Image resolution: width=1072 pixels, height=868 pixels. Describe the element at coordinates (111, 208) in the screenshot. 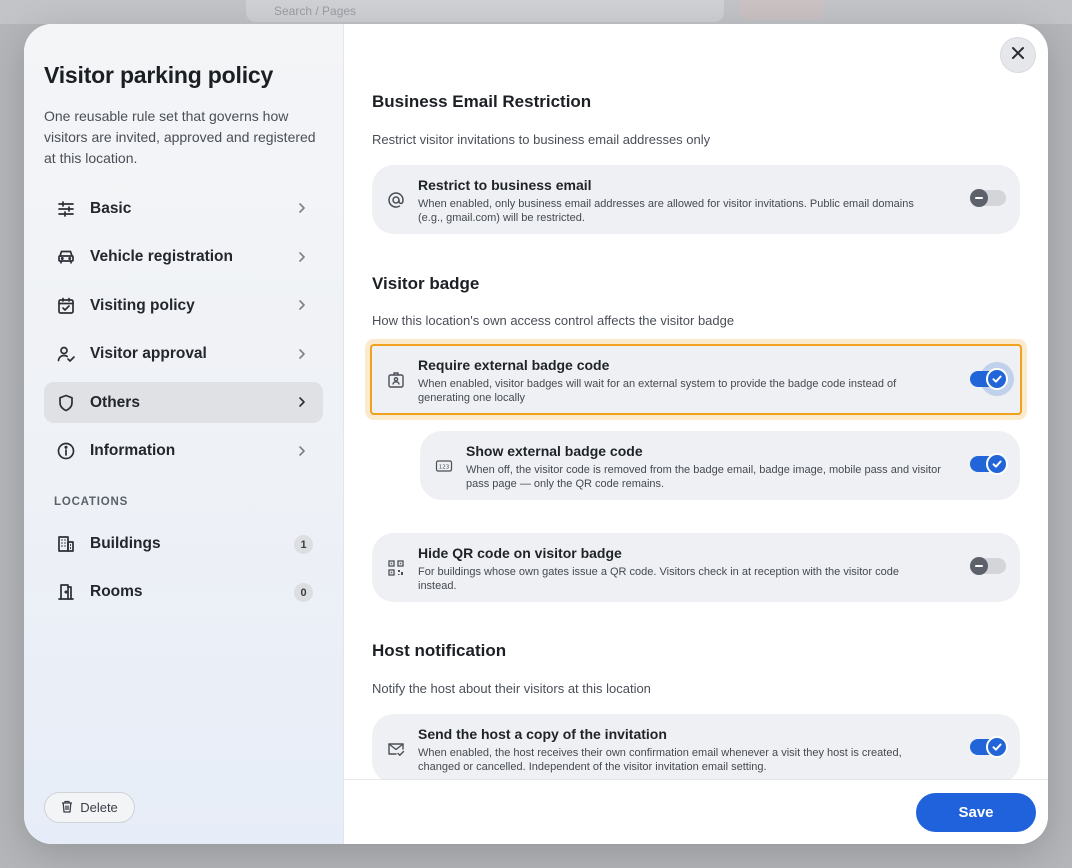

I see `sidebar-item-label: Basic` at that location.